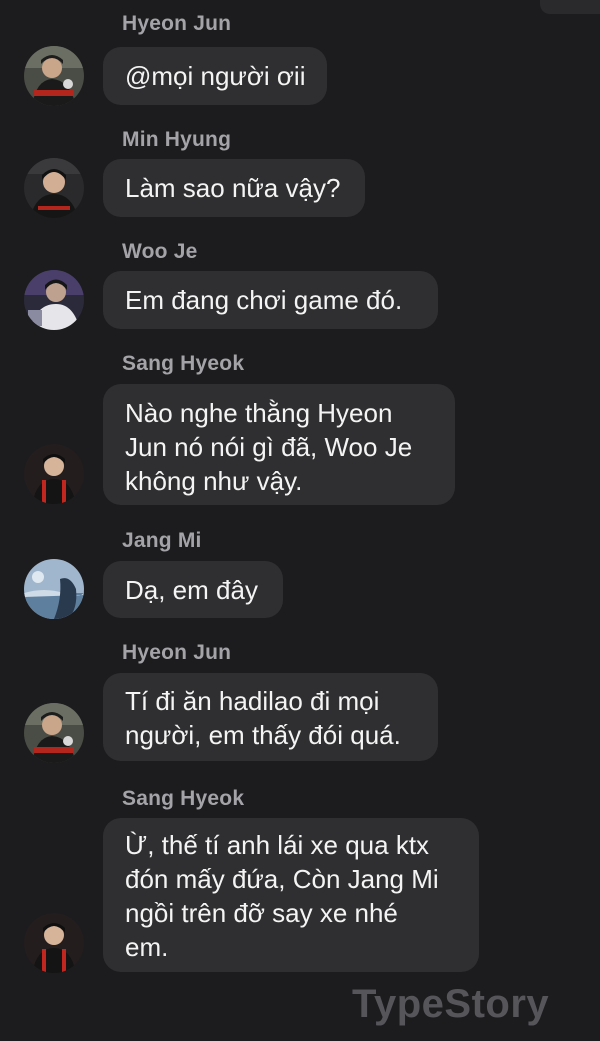 The image size is (600, 1041). I want to click on message-text: Dạ, em đây, so click(191, 590).